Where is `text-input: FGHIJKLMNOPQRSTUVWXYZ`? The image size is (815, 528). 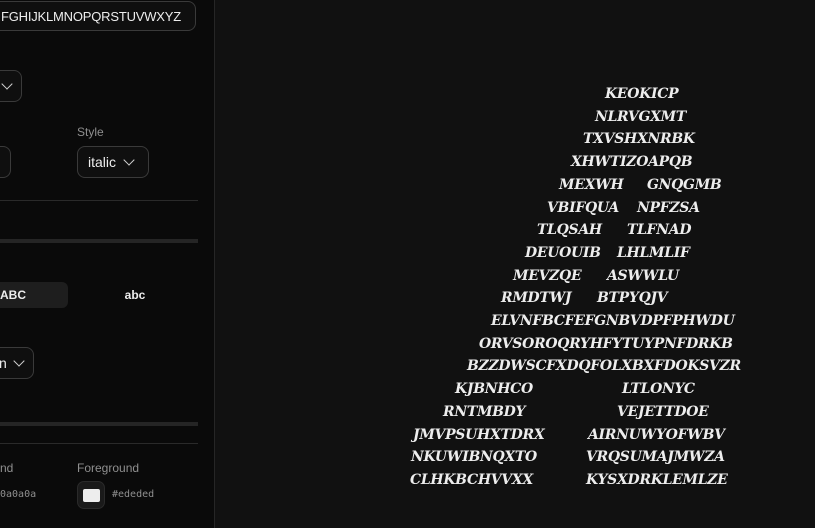
text-input: FGHIJKLMNOPQRSTUVWXYZ is located at coordinates (98, 16).